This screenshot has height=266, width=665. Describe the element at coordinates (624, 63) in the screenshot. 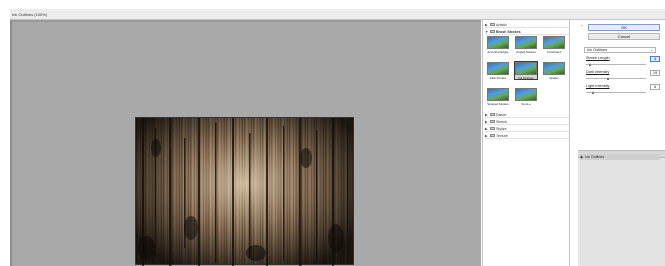

I see `param-stroke-length: Stroke Length 4` at that location.